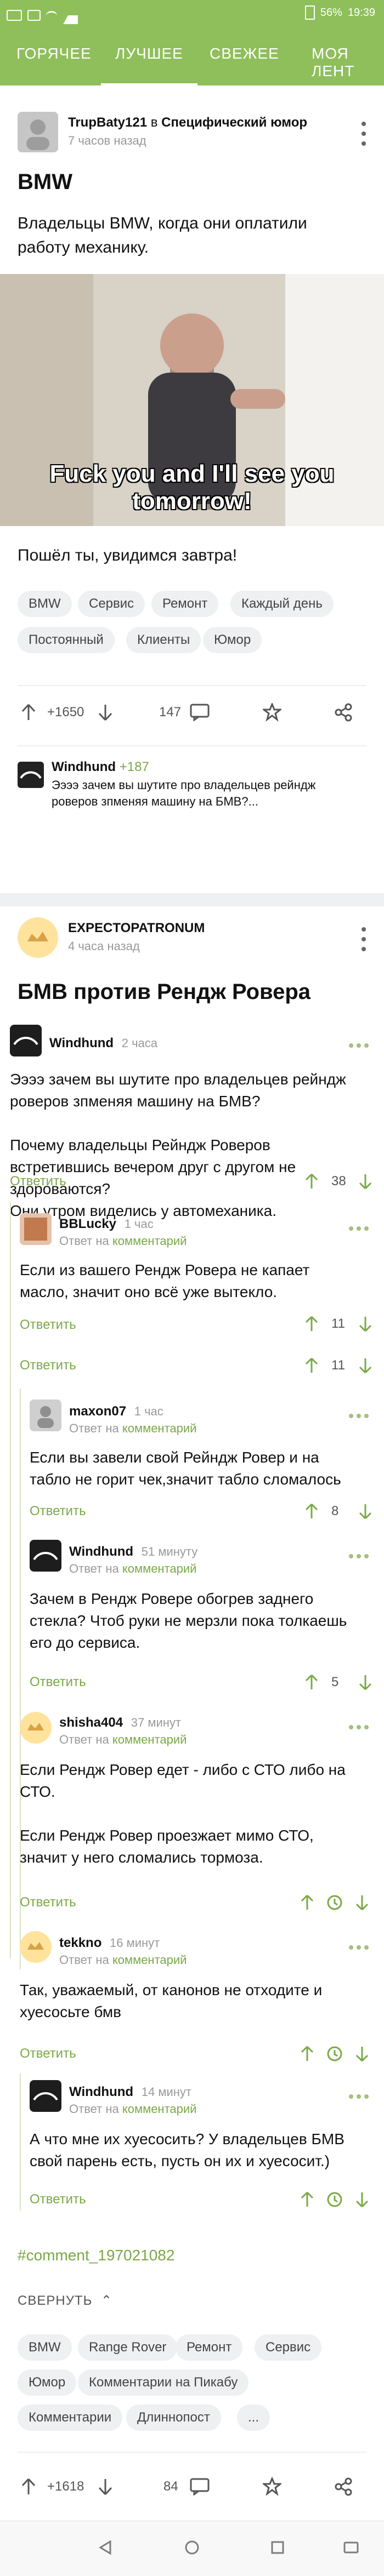  I want to click on author-avatar, so click(38, 132).